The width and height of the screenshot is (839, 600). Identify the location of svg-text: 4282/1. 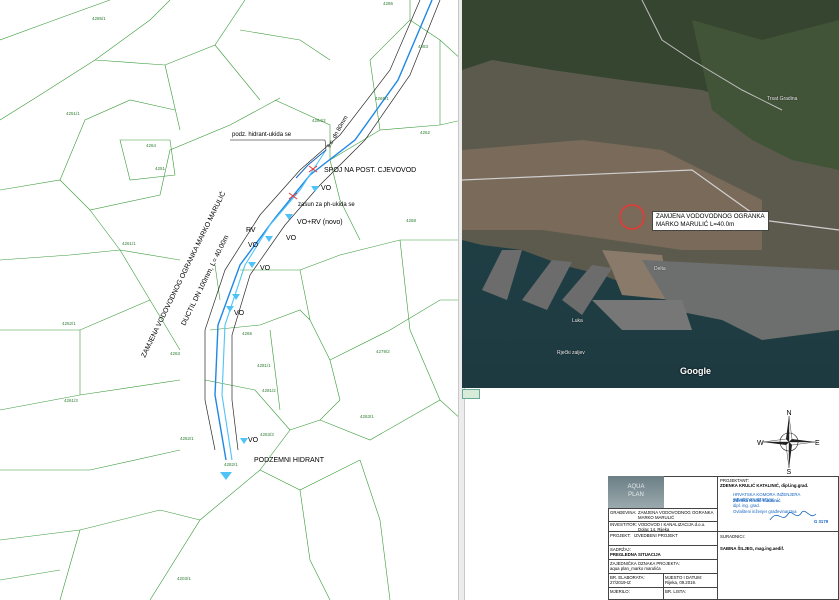
(231, 464).